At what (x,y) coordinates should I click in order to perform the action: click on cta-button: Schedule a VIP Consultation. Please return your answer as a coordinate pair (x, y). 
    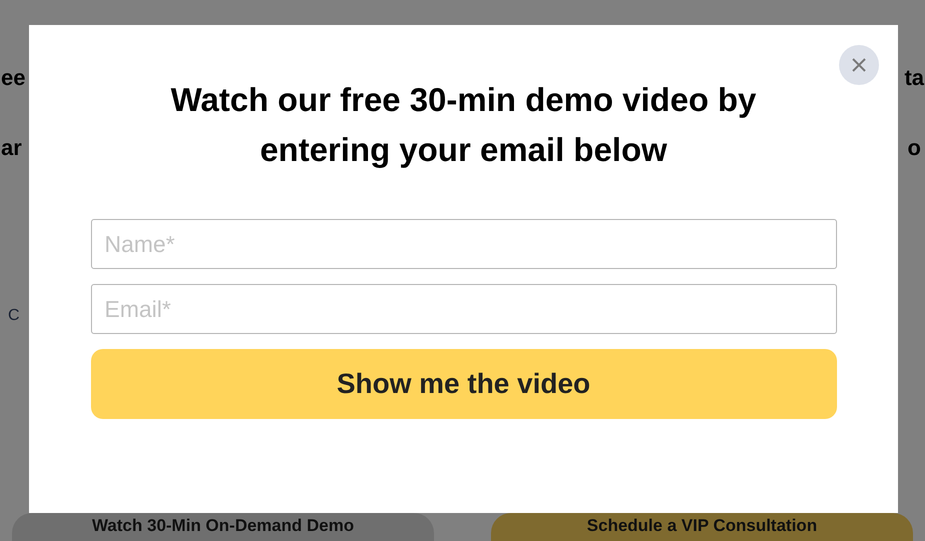
    Looking at the image, I should click on (702, 527).